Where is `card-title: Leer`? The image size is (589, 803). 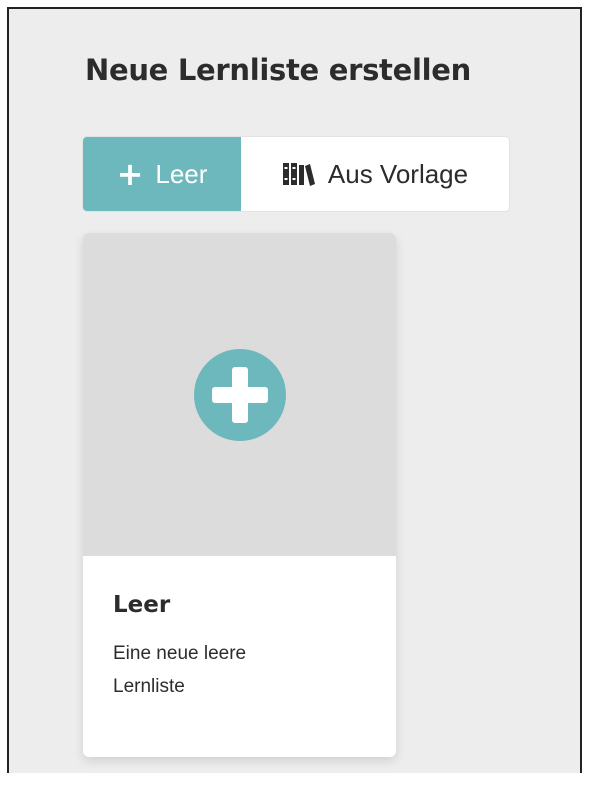 card-title: Leer is located at coordinates (142, 605).